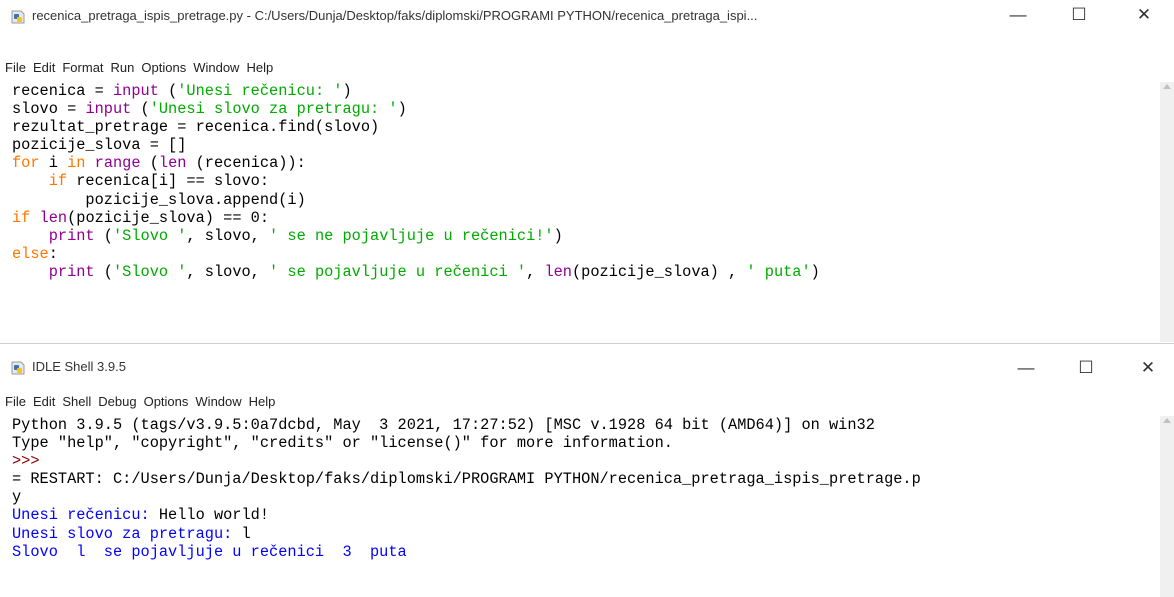 The image size is (1174, 597). What do you see at coordinates (398, 271) in the screenshot?
I see `editor-token: ' se pojavljuje u rečenici '` at bounding box center [398, 271].